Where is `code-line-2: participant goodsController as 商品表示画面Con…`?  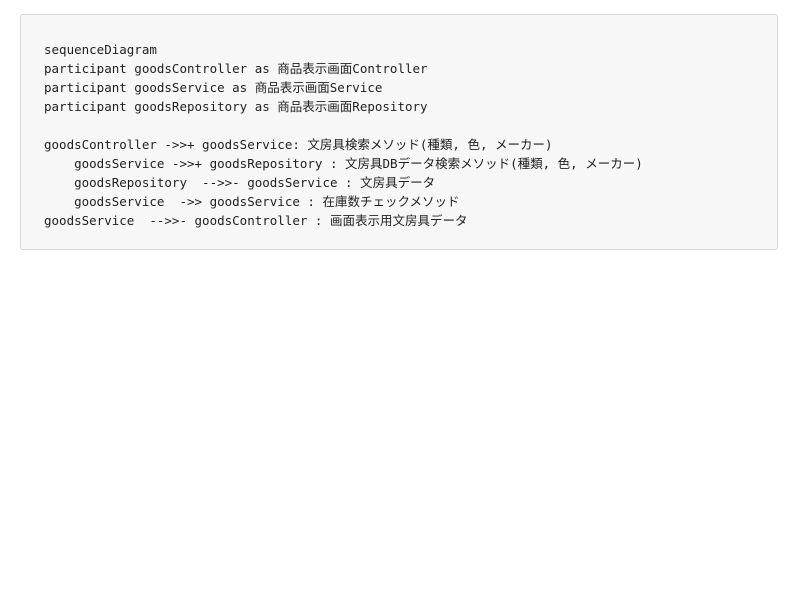 code-line-2: participant goodsController as 商品表示画面Con… is located at coordinates (236, 68).